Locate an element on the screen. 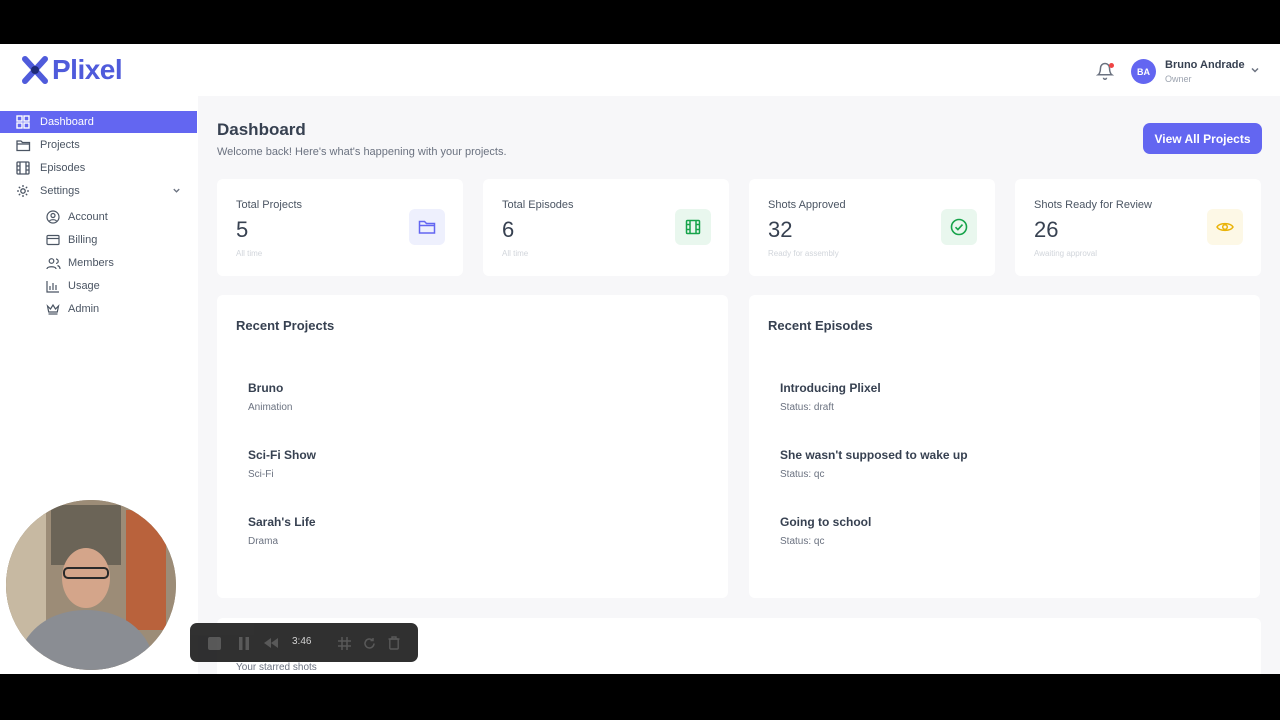 This screenshot has width=1280, height=720. sidebar-item-admin: Admin is located at coordinates (98, 309).